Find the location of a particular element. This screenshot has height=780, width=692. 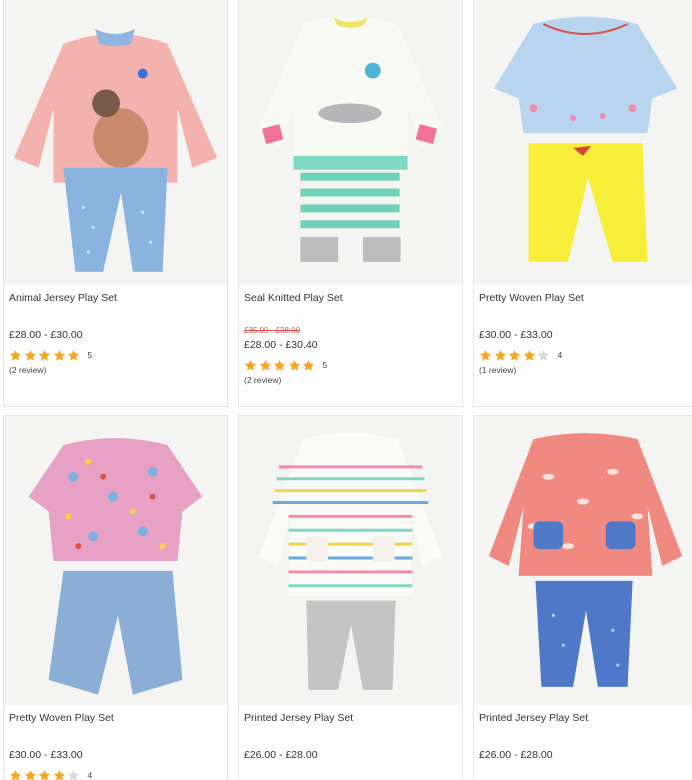

product-name: Animal Jersey Play Set is located at coordinates (115, 298).